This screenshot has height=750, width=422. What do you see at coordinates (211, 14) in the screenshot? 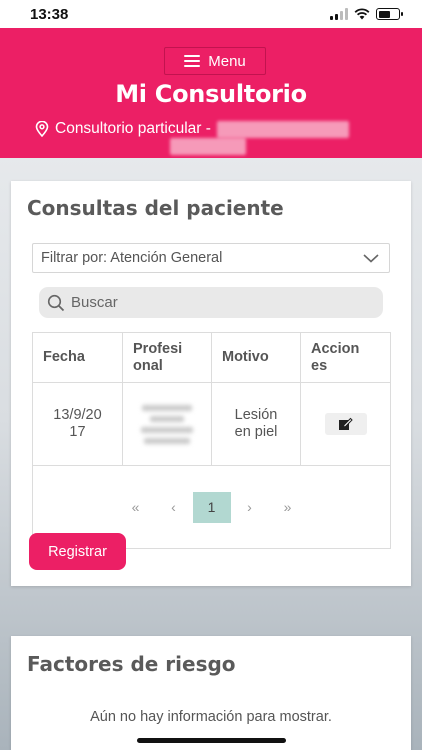
I see `status-bar: 13:38` at bounding box center [211, 14].